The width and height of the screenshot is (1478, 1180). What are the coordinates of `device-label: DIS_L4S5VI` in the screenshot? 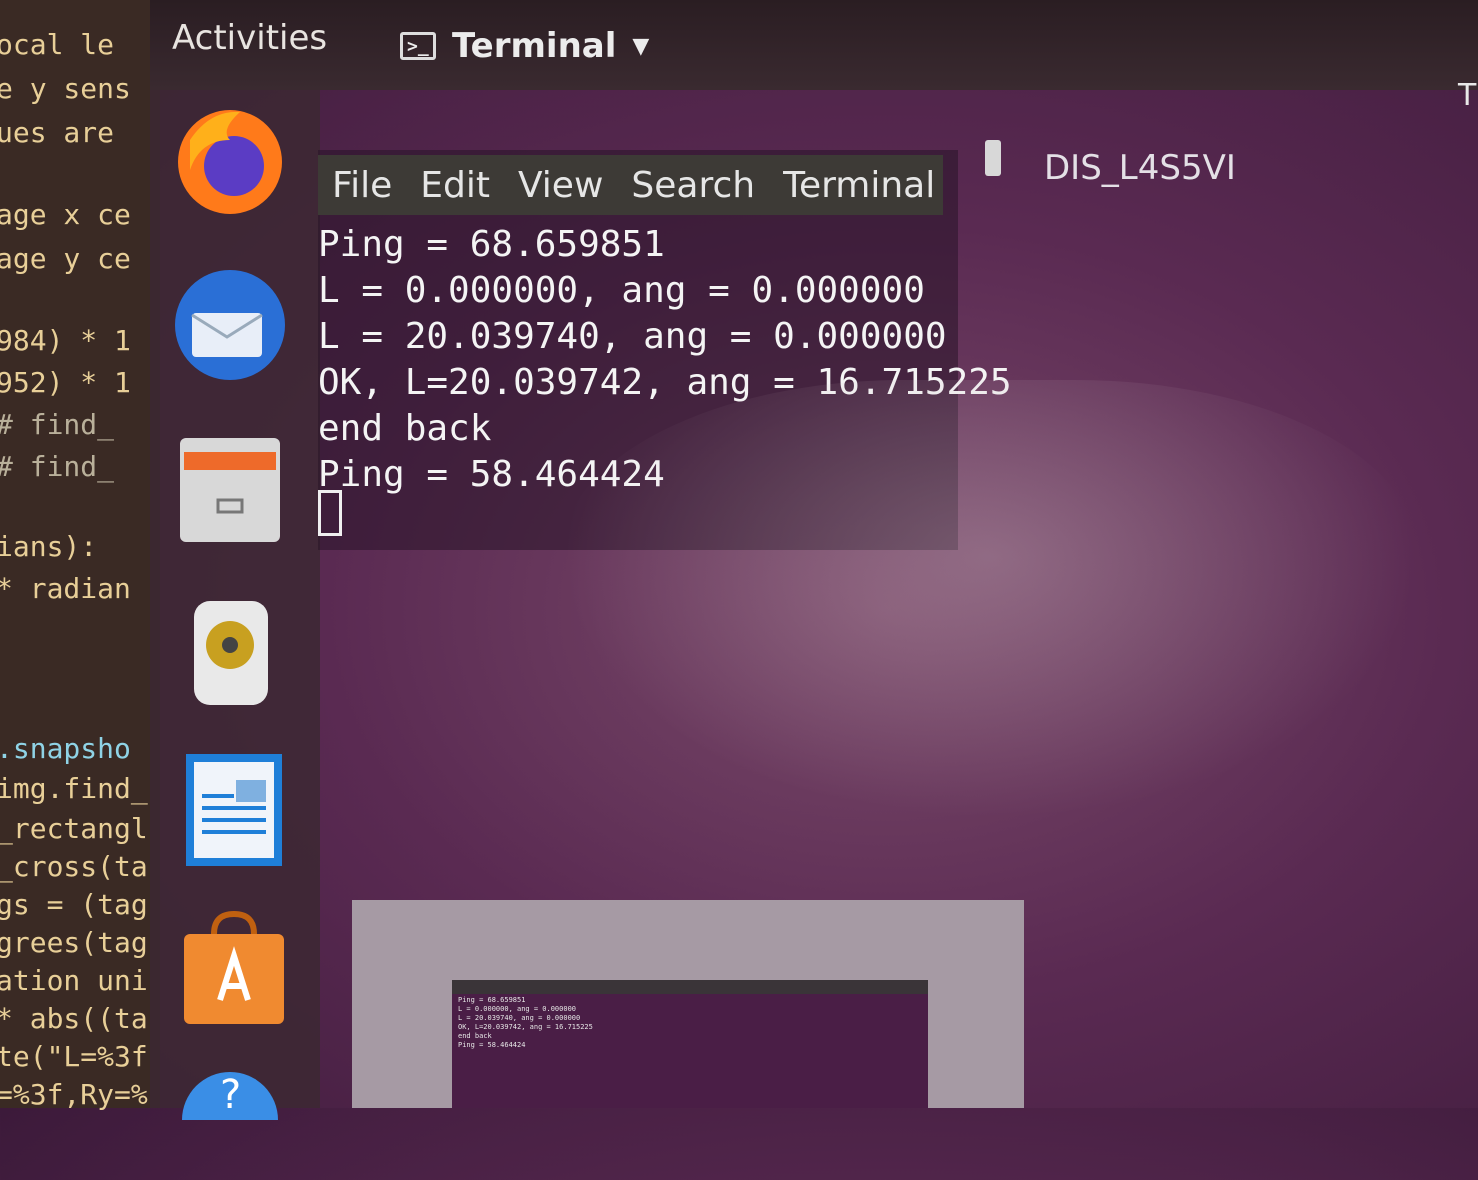 It's located at (1140, 168).